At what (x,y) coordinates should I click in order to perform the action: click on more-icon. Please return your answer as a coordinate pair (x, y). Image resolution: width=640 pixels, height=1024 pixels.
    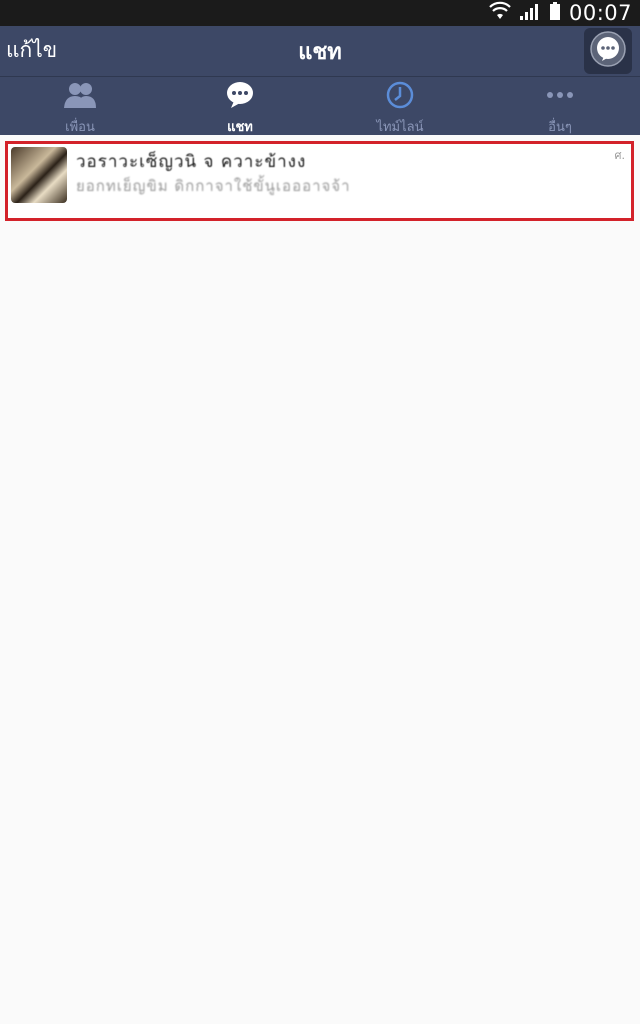
    Looking at the image, I should click on (560, 97).